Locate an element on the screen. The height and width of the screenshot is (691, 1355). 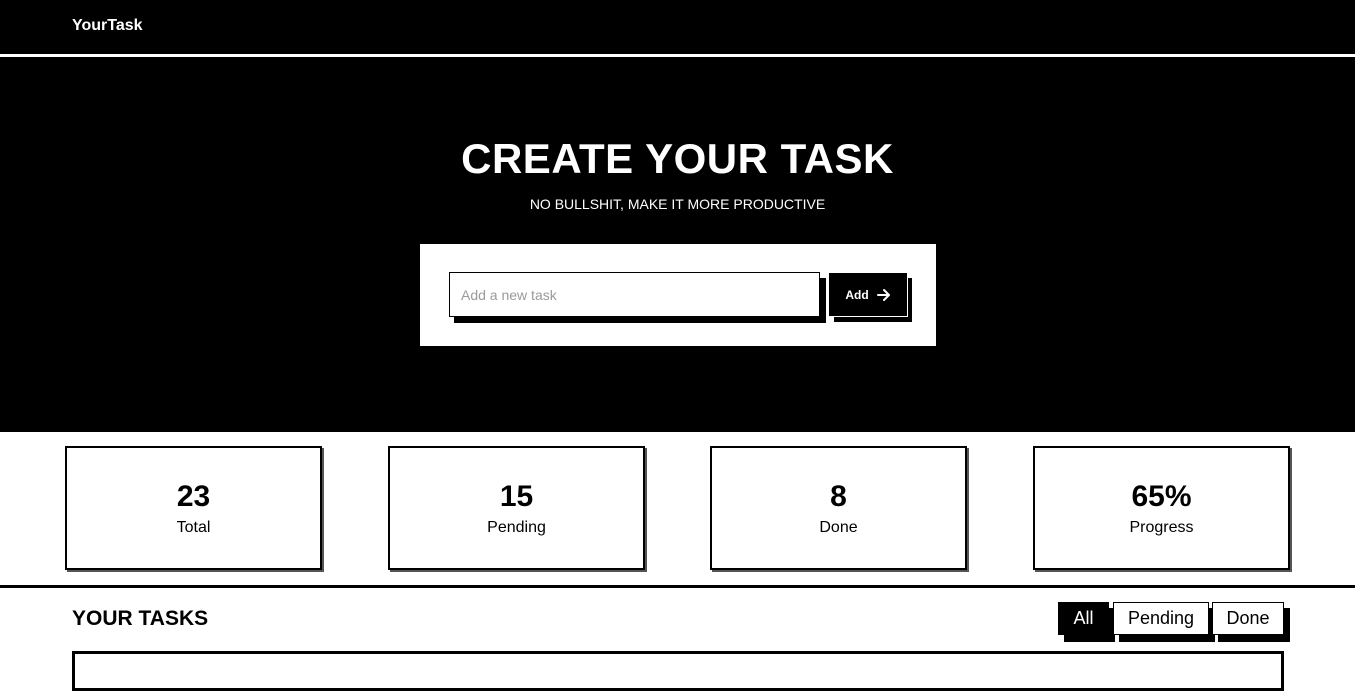
stat-card-total: 23 Total is located at coordinates (193, 508).